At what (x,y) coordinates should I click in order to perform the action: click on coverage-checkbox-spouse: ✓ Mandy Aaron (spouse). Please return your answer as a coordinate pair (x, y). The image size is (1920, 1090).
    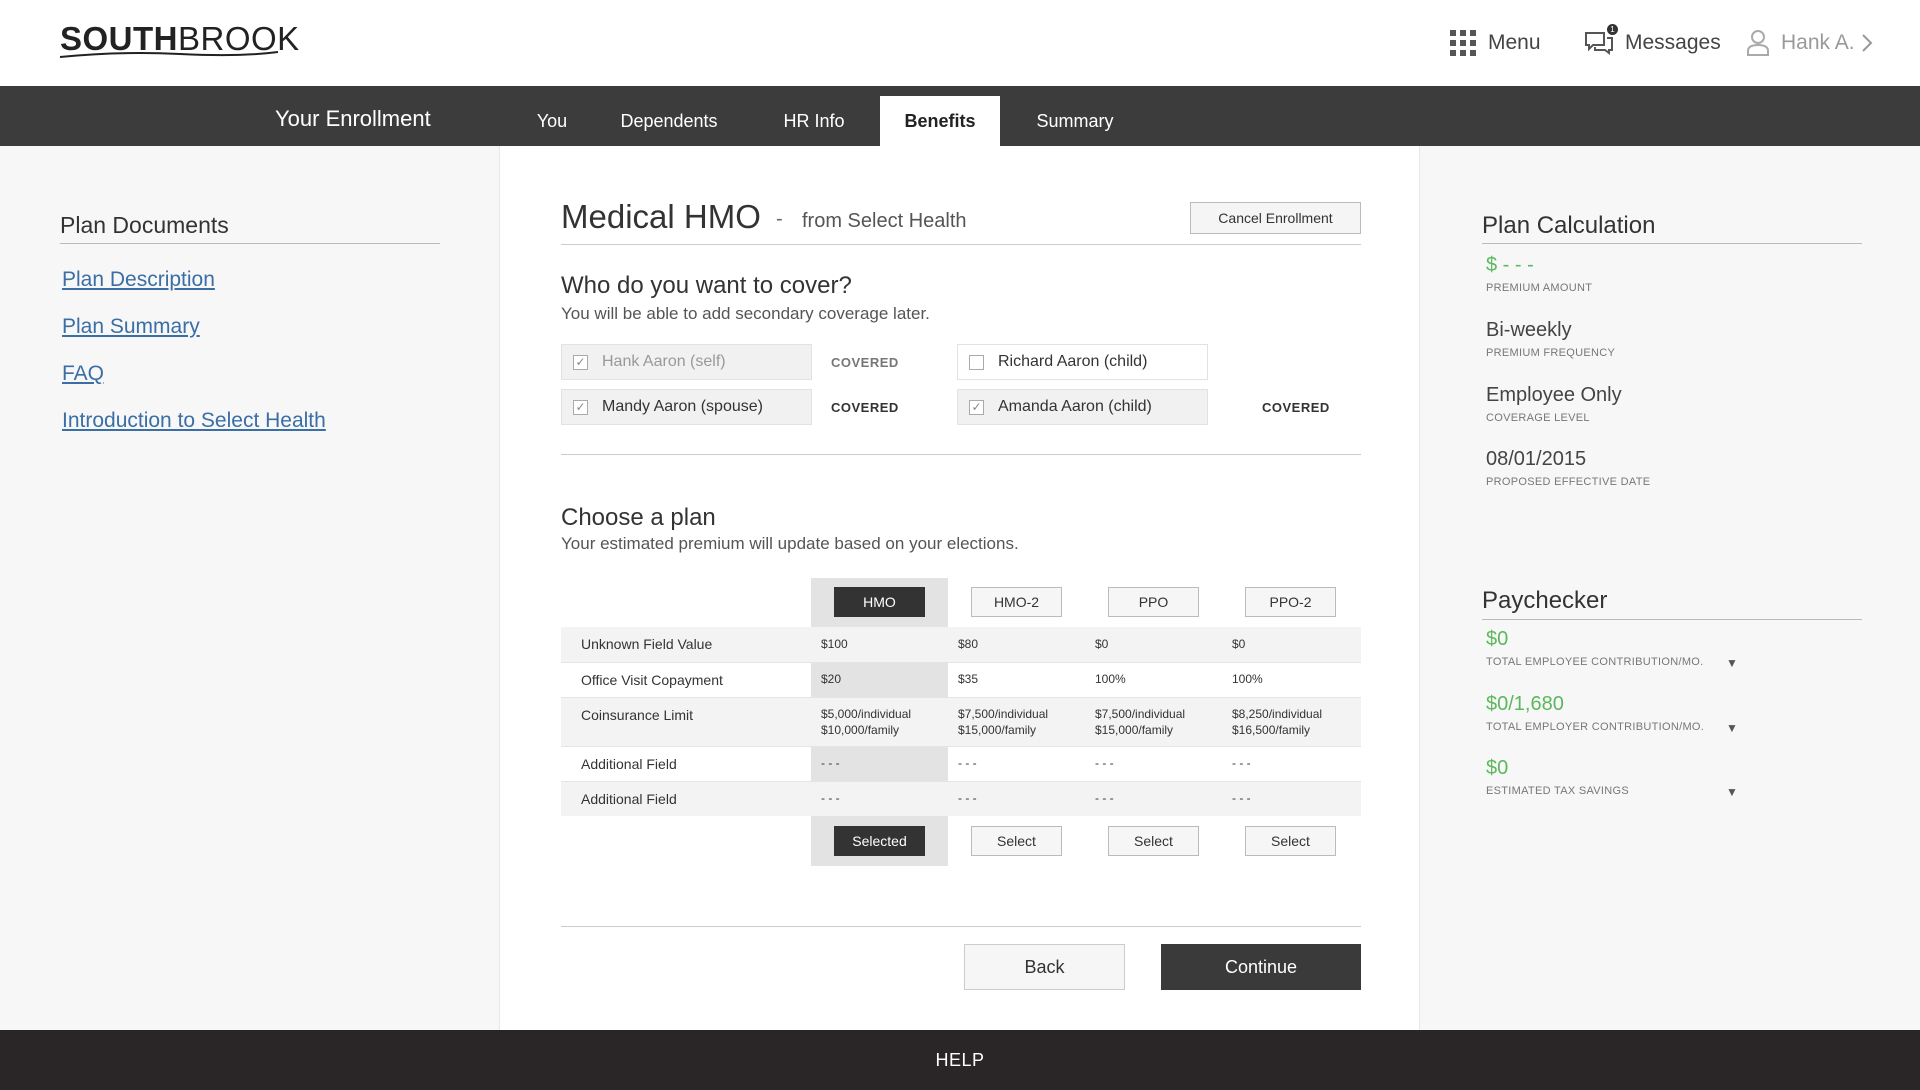
    Looking at the image, I should click on (686, 407).